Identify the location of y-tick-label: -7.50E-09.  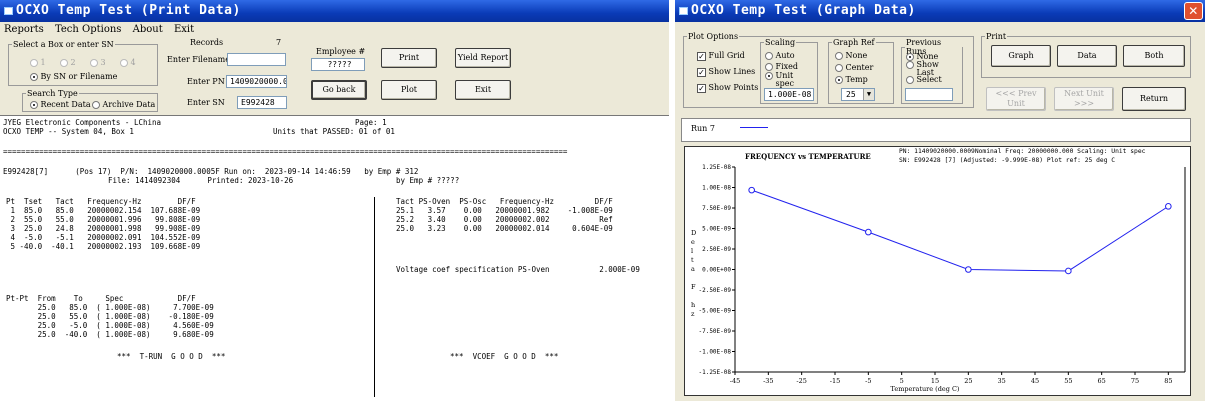
(714, 331).